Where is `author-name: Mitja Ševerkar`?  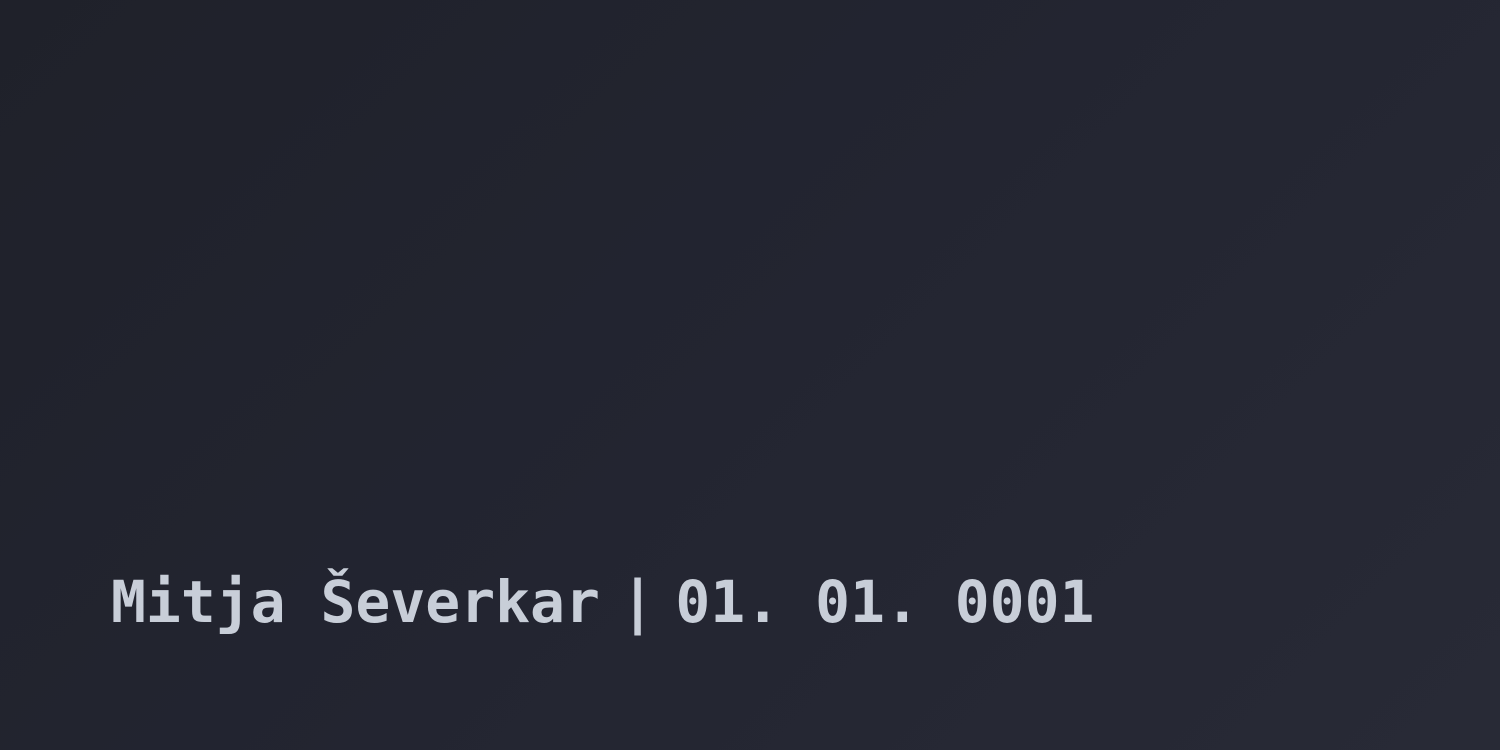 author-name: Mitja Ševerkar is located at coordinates (355, 602).